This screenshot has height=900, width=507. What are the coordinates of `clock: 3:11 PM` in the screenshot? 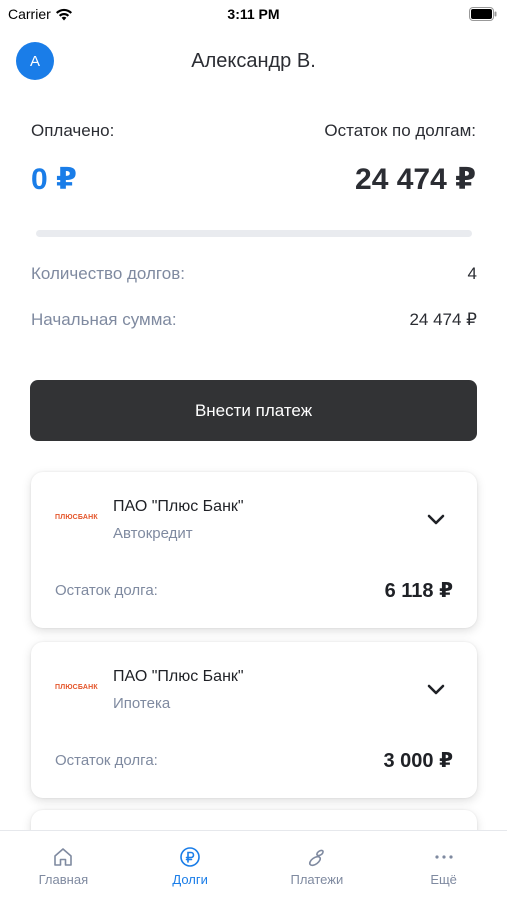 It's located at (253, 14).